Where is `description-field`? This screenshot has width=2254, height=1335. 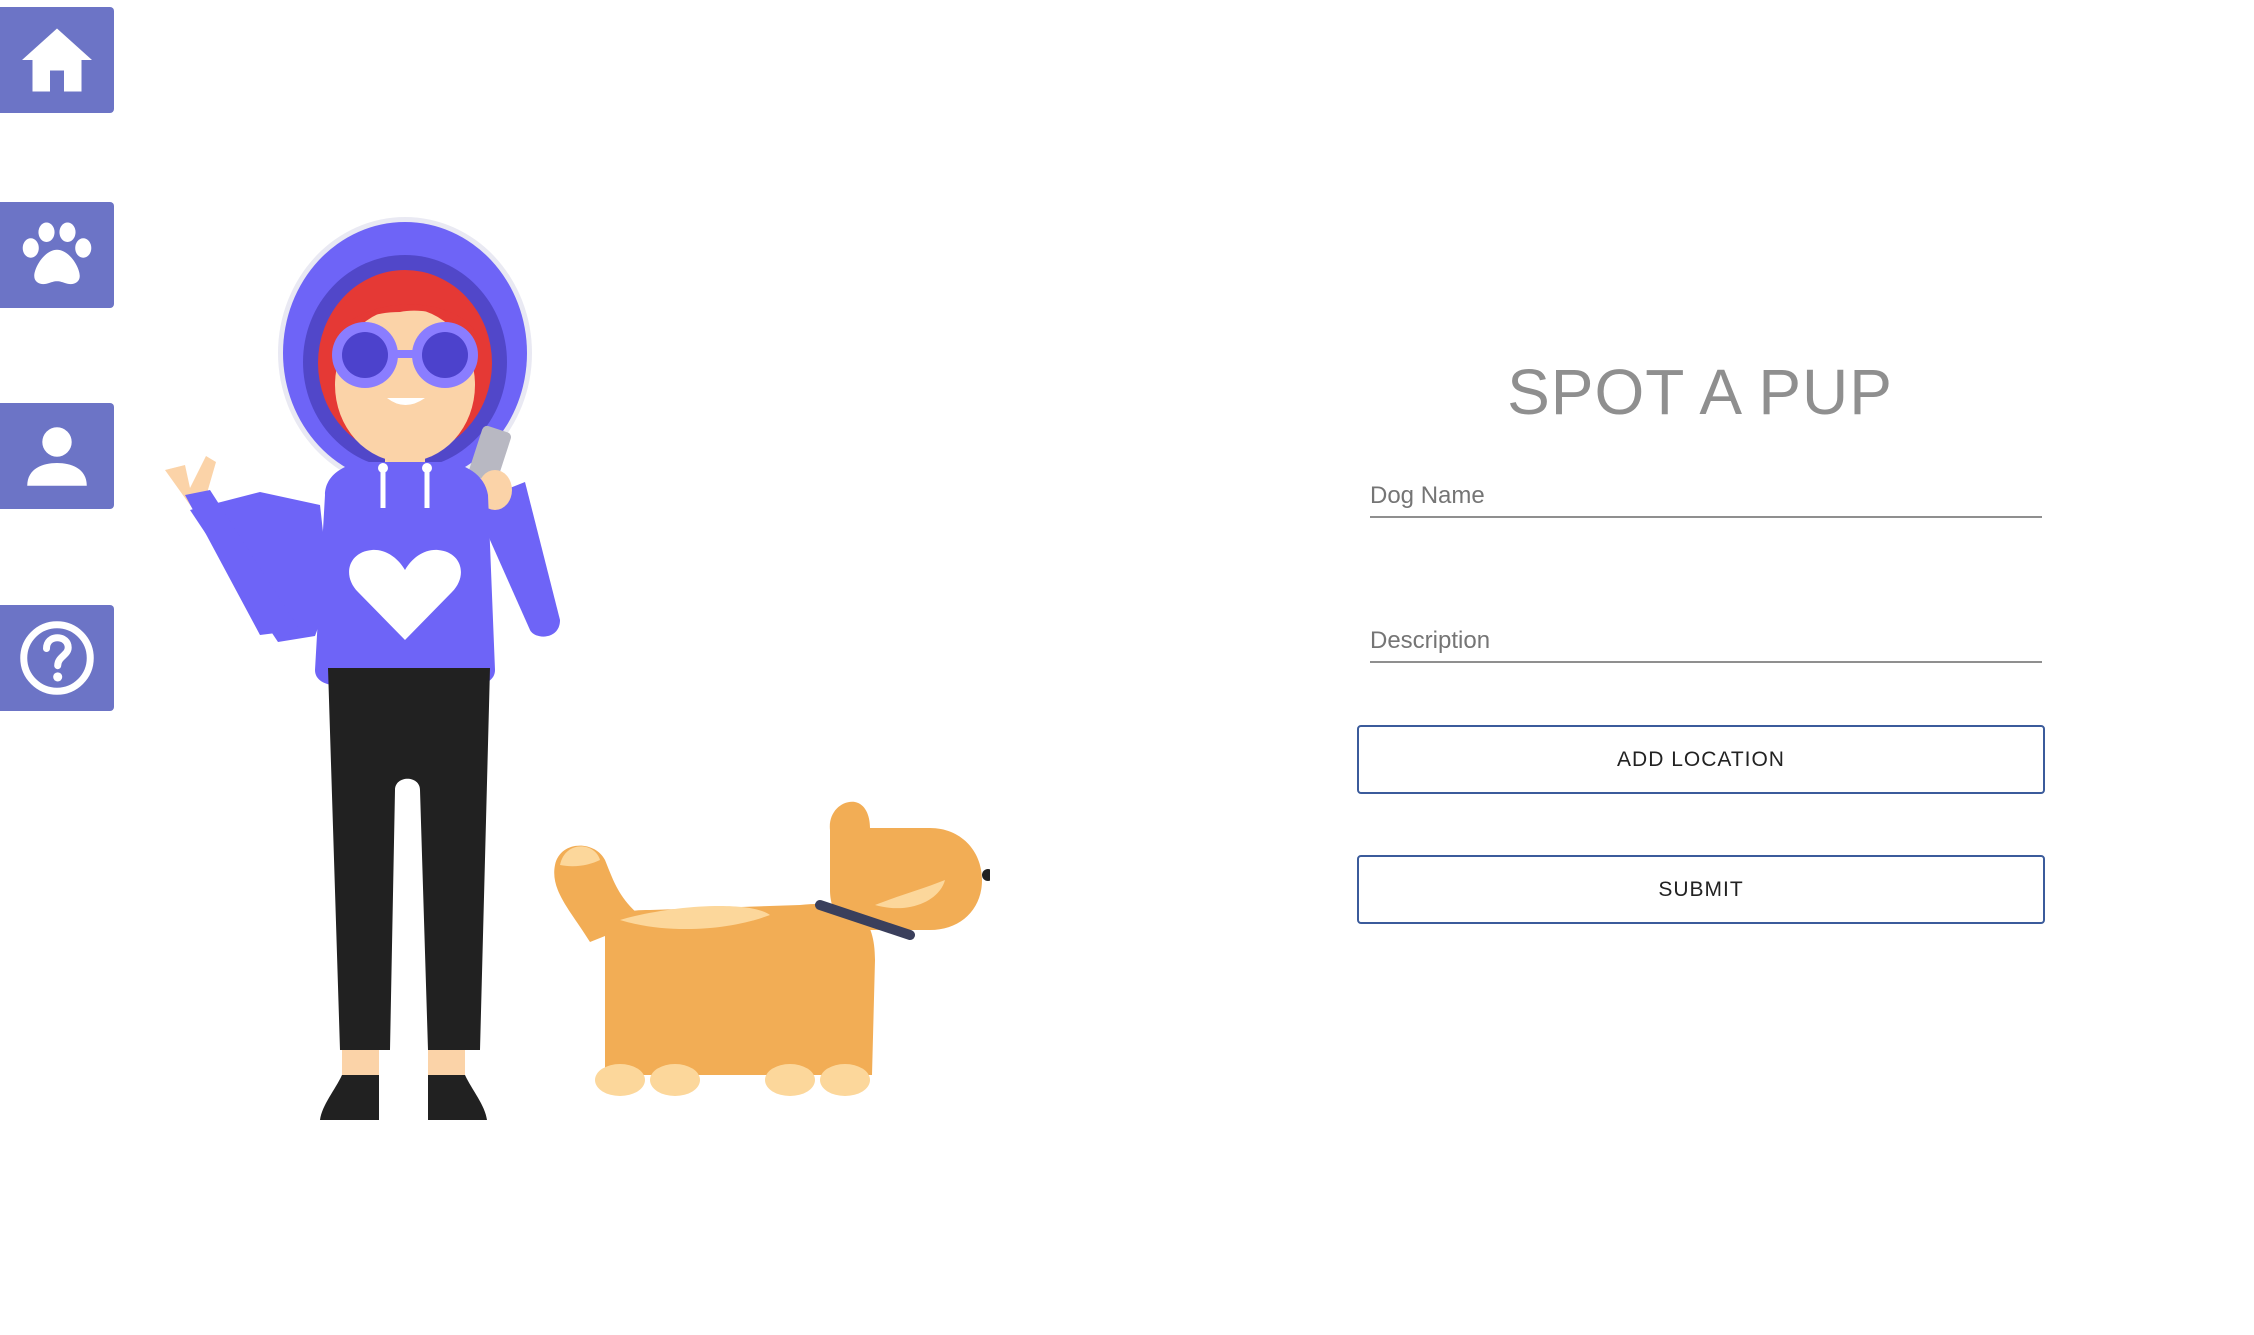 description-field is located at coordinates (1706, 645).